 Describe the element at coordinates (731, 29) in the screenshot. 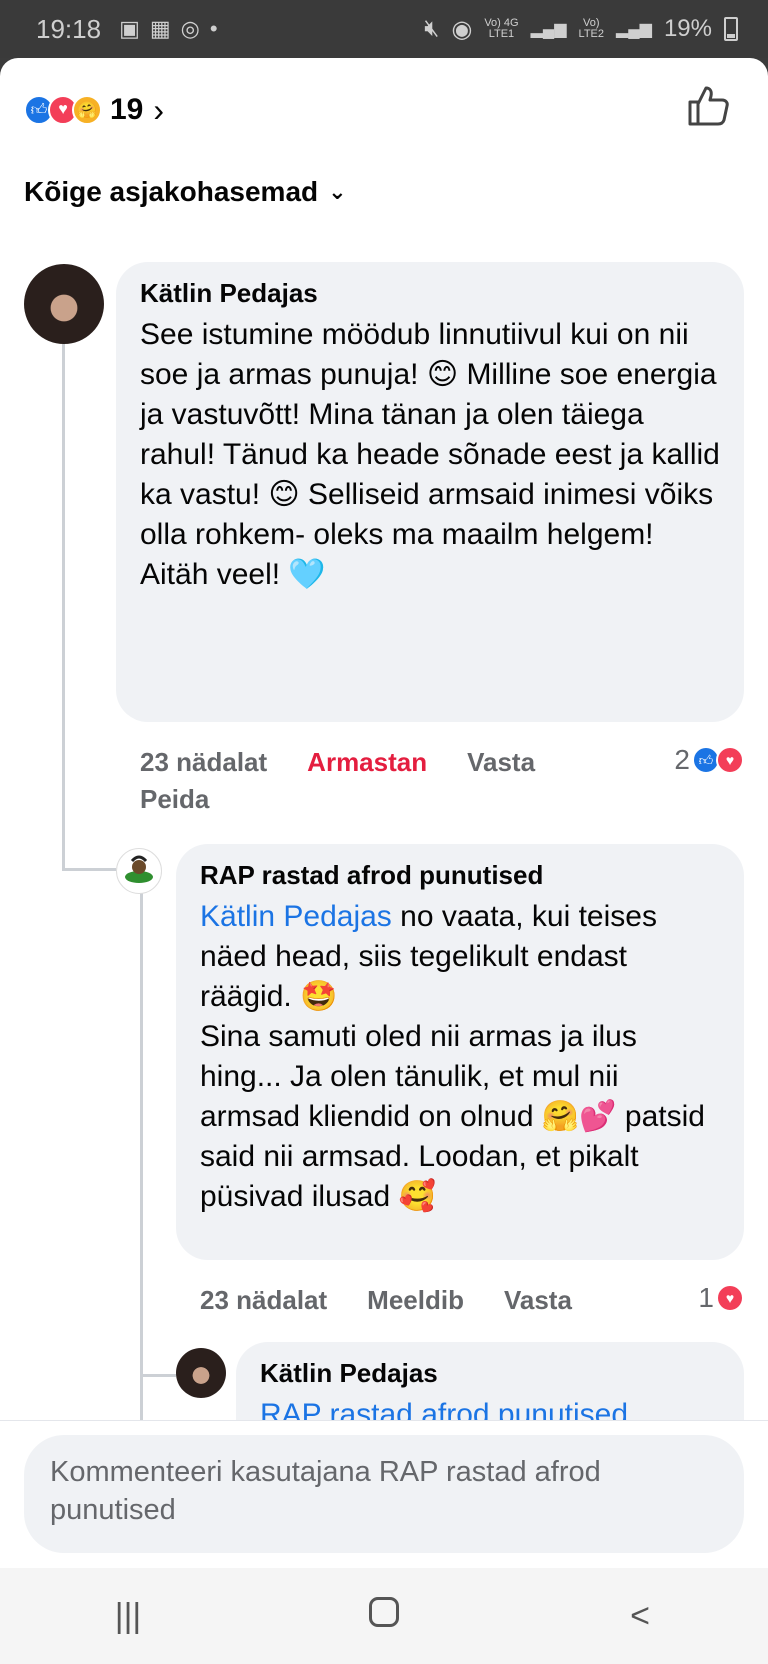

I see `battery-icon` at that location.